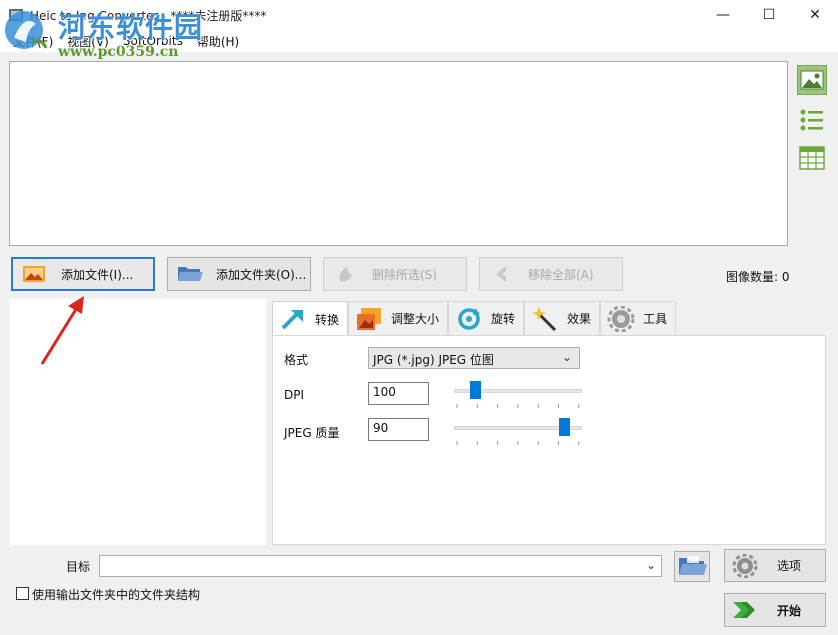 The image size is (838, 635). I want to click on target-input, so click(380, 566).